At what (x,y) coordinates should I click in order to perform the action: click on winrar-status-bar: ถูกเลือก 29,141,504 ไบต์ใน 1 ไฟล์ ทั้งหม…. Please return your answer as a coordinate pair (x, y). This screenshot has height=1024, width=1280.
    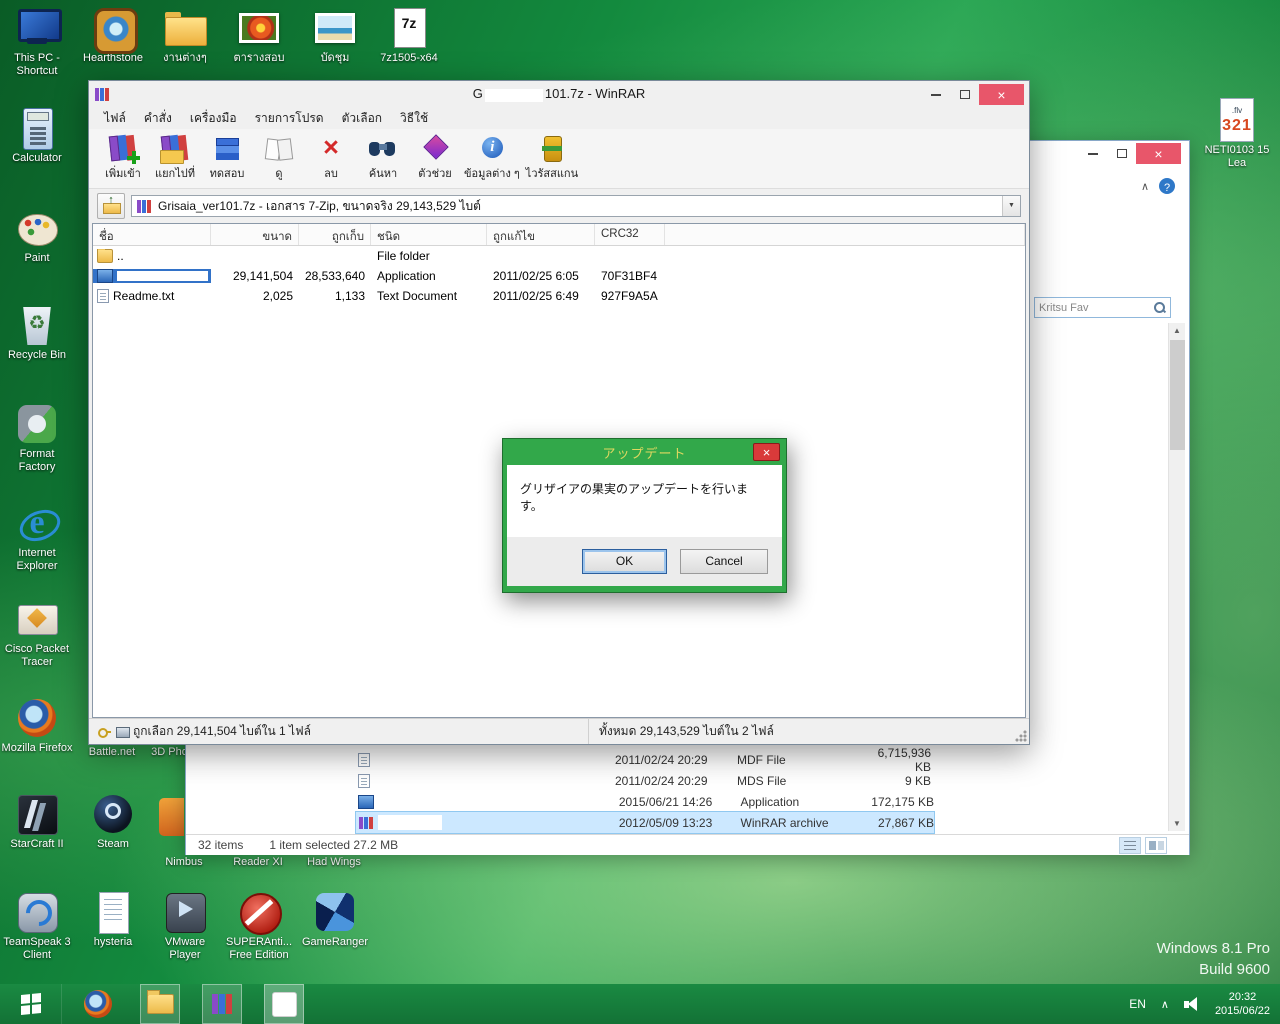
    Looking at the image, I should click on (559, 731).